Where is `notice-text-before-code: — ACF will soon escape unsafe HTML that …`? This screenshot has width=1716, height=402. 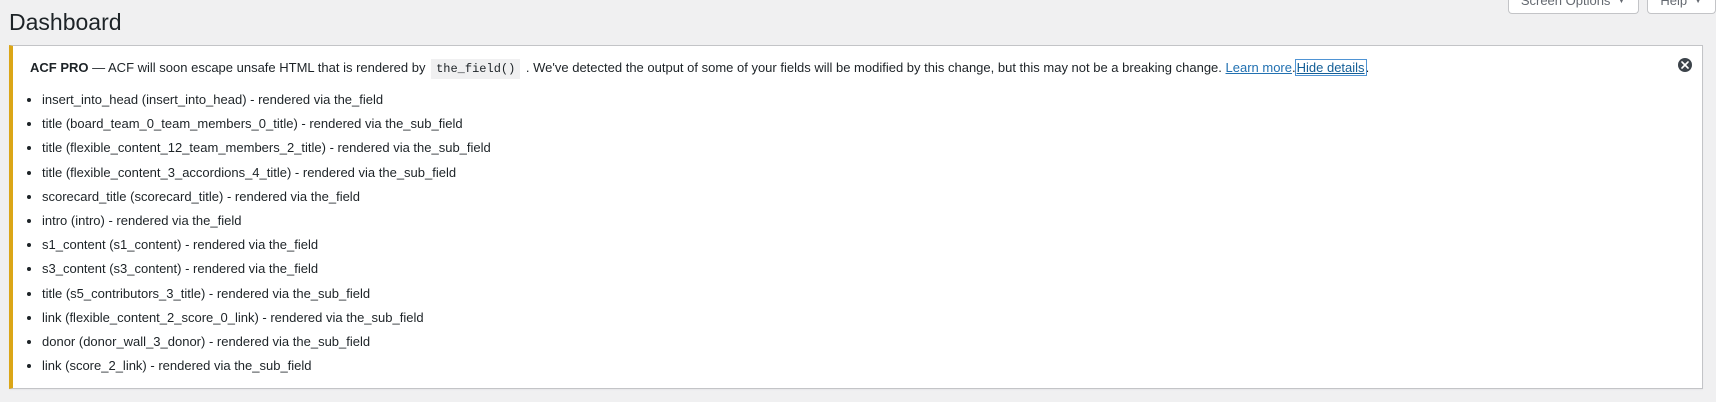 notice-text-before-code: — ACF will soon escape unsafe HTML that … is located at coordinates (259, 67).